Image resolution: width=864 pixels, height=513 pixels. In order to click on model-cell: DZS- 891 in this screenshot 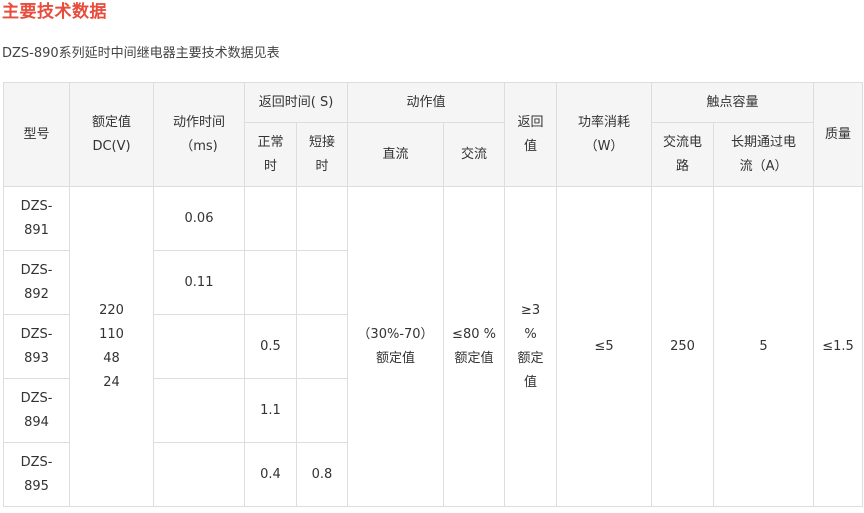, I will do `click(36, 218)`.